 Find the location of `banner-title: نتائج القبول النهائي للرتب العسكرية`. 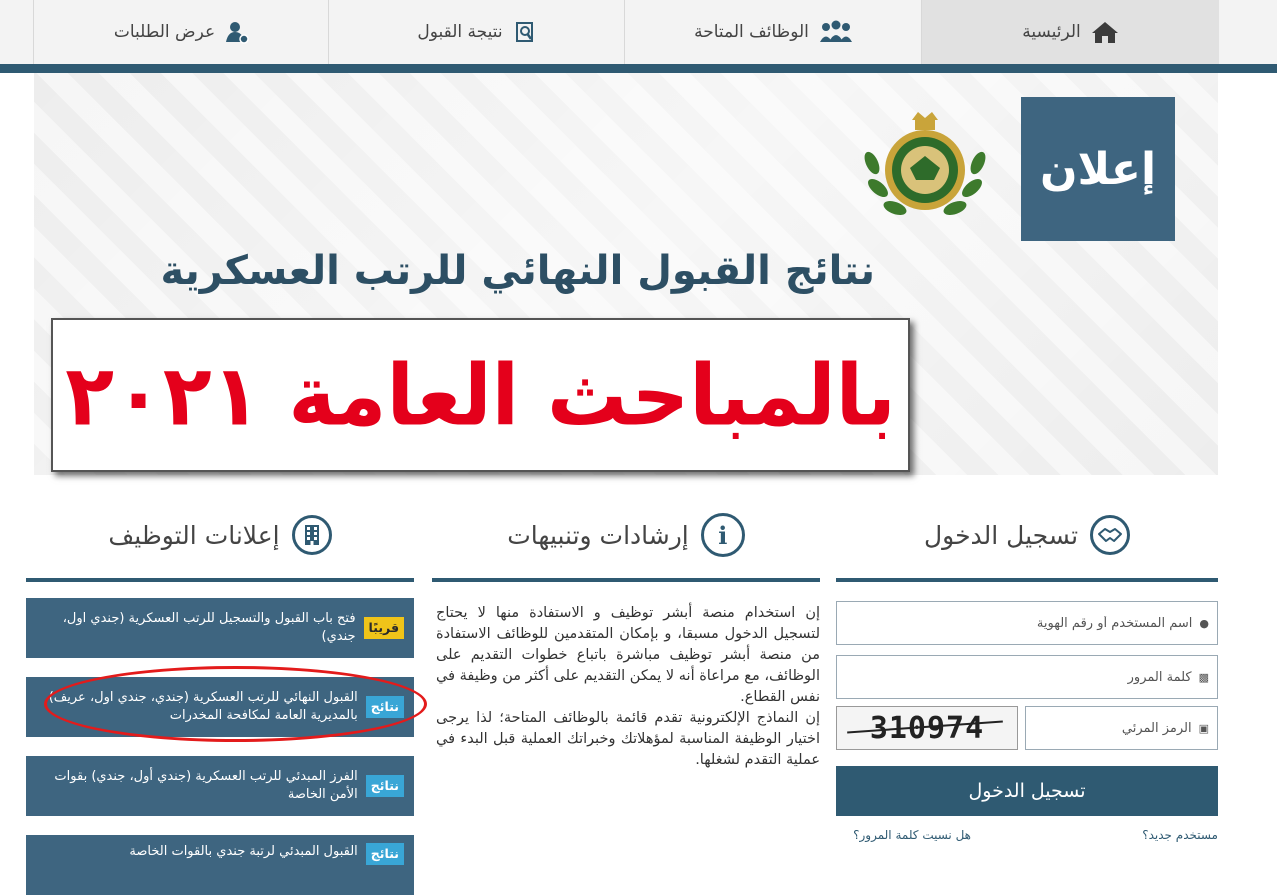

banner-title: نتائج القبول النهائي للرتب العسكرية is located at coordinates (517, 271).